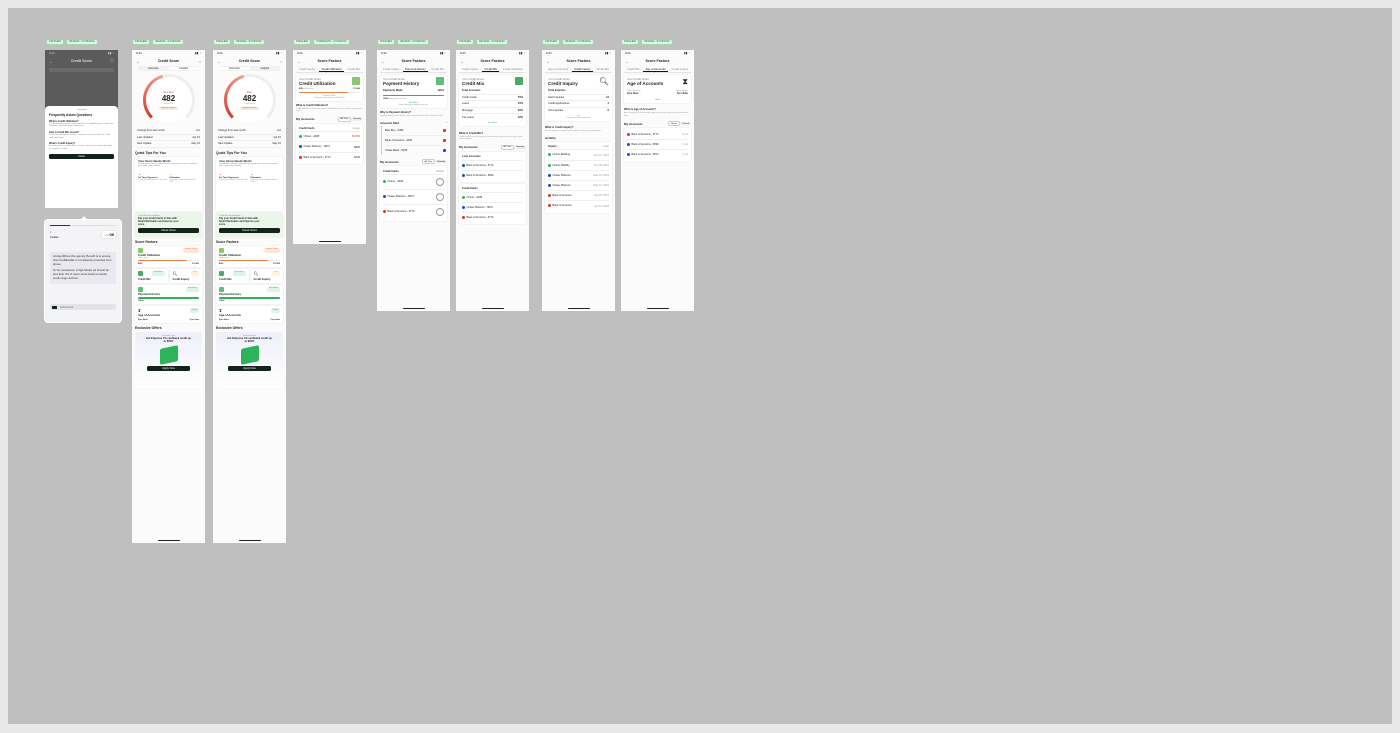  What do you see at coordinates (83, 307) in the screenshot?
I see `action-items-row: Action Items` at bounding box center [83, 307].